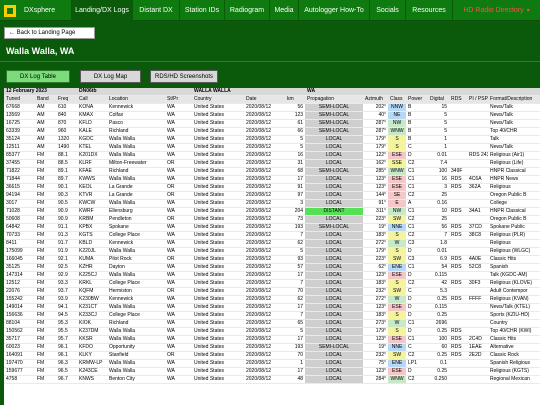  Describe the element at coordinates (136, 331) in the screenshot. I see `table-cell-location: Walla Walla` at that location.